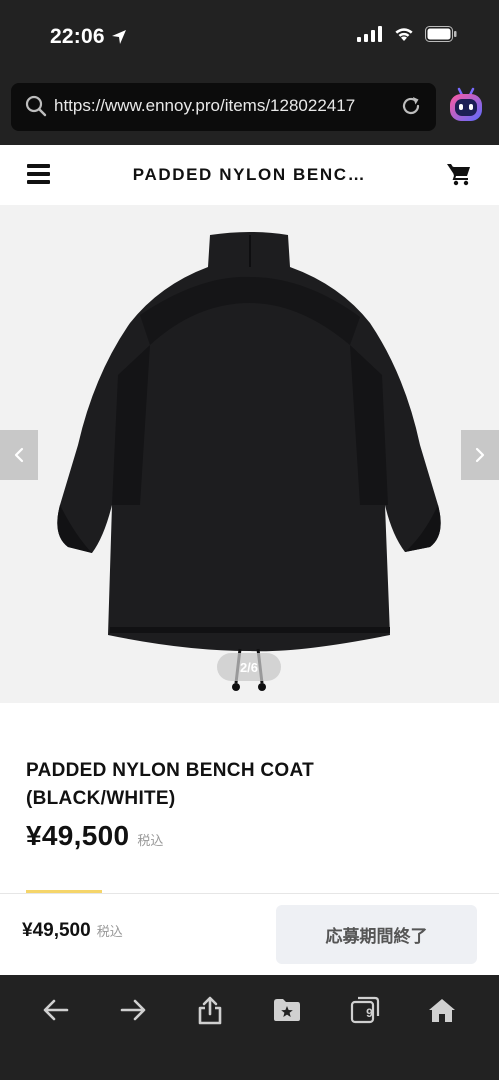  Describe the element at coordinates (411, 106) in the screenshot. I see `reload-icon` at that location.